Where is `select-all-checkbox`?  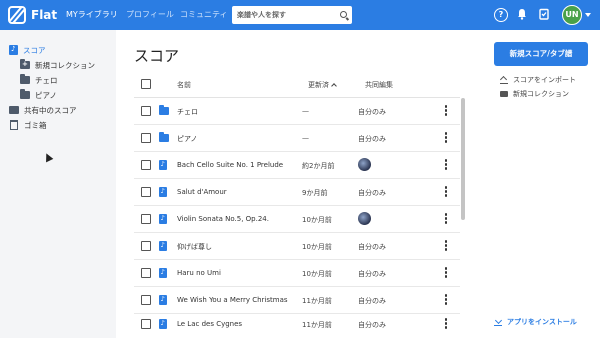
select-all-checkbox is located at coordinates (146, 84).